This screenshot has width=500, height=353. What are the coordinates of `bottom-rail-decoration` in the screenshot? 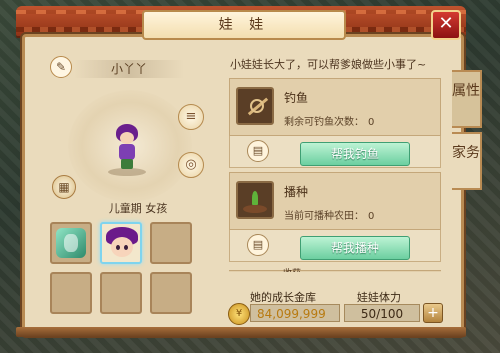 It's located at (241, 332).